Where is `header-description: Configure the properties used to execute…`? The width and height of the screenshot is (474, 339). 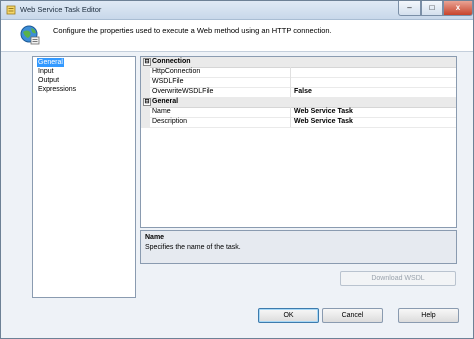
header-description: Configure the properties used to execute… is located at coordinates (192, 30).